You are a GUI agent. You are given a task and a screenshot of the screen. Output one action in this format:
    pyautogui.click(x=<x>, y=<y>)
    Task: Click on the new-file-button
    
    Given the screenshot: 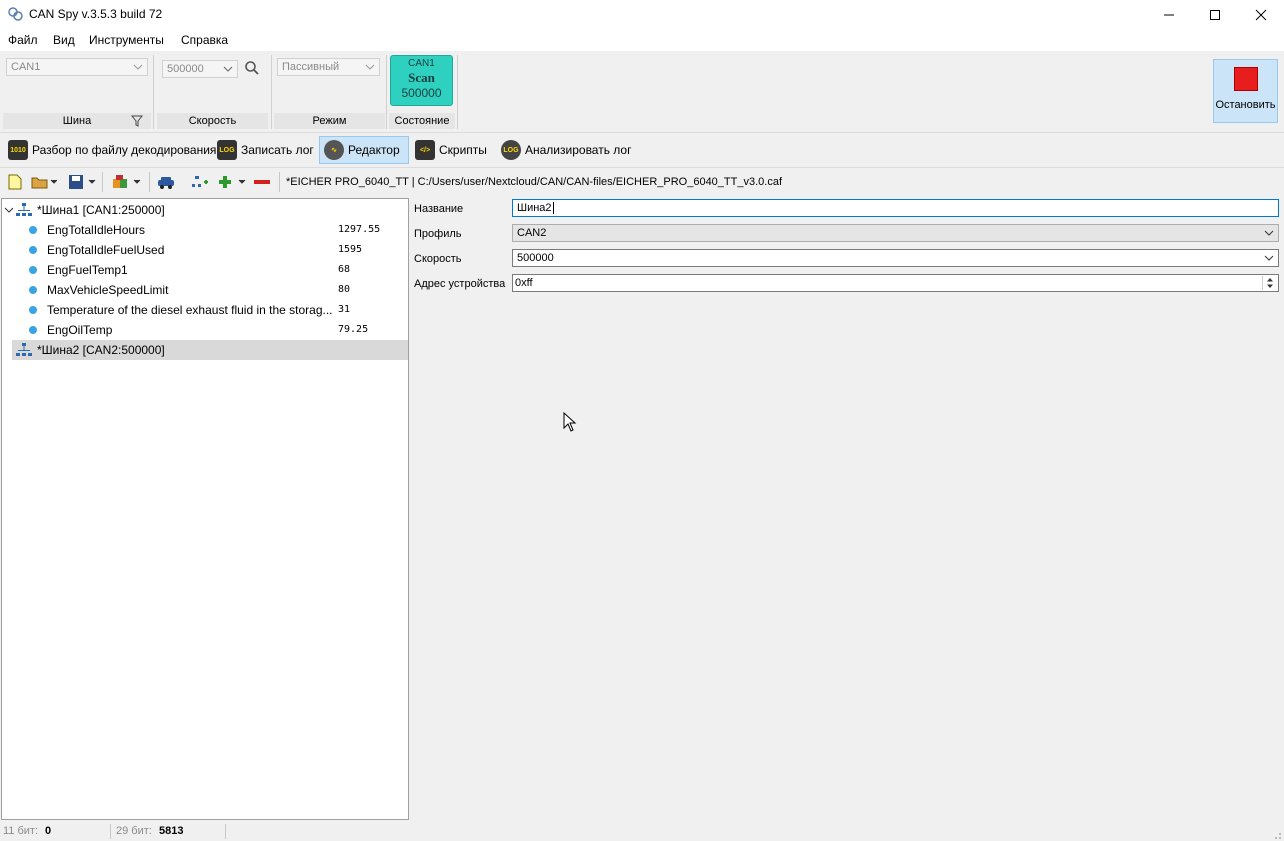 What is the action you would take?
    pyautogui.click(x=15, y=182)
    